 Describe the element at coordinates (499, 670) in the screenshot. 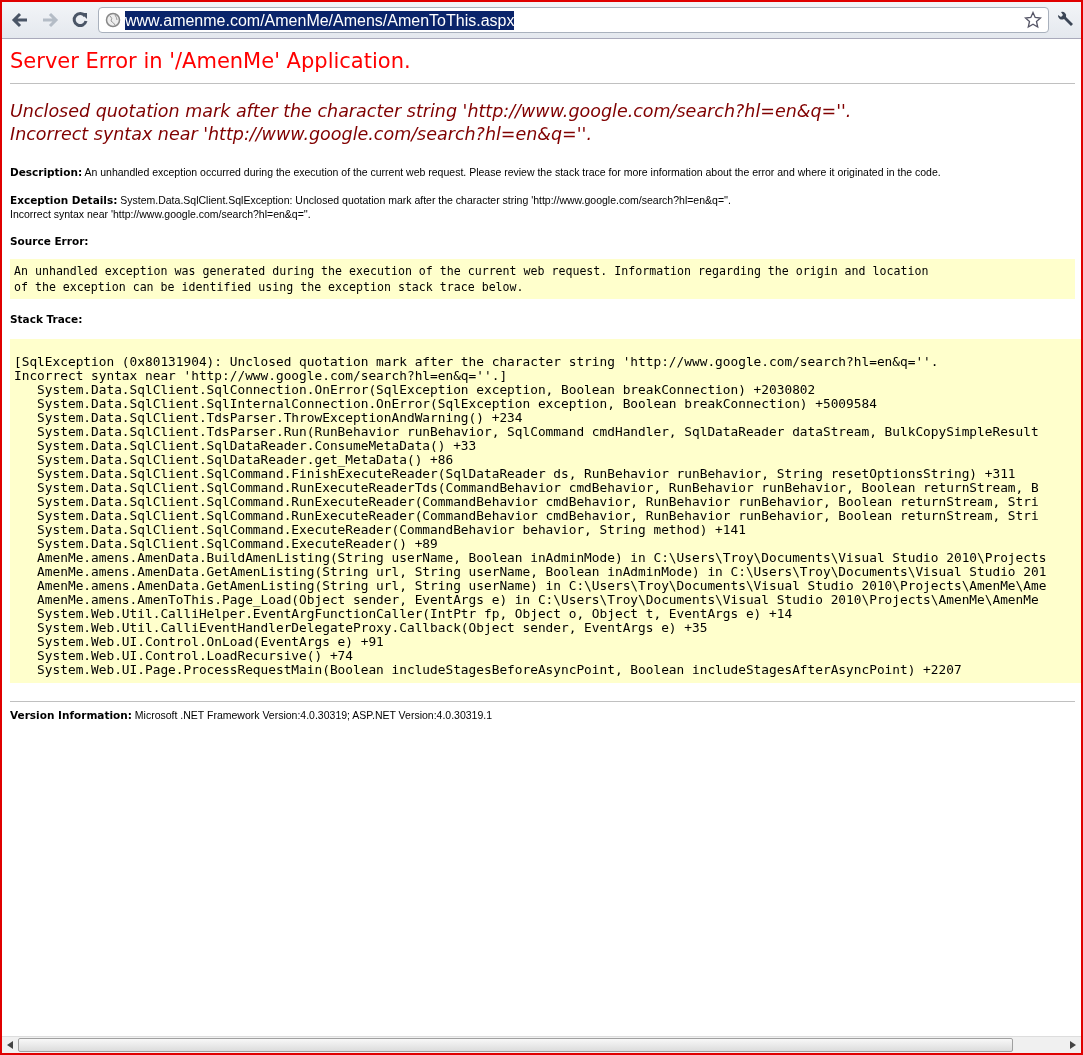

I see `stack-trace-line: System.Web.UI.Page.ProcessRequestMain(Boolean includeStagesBeforeAsyncPoint, Boolean includeStagesAfterAsyncPoint) +2207` at that location.